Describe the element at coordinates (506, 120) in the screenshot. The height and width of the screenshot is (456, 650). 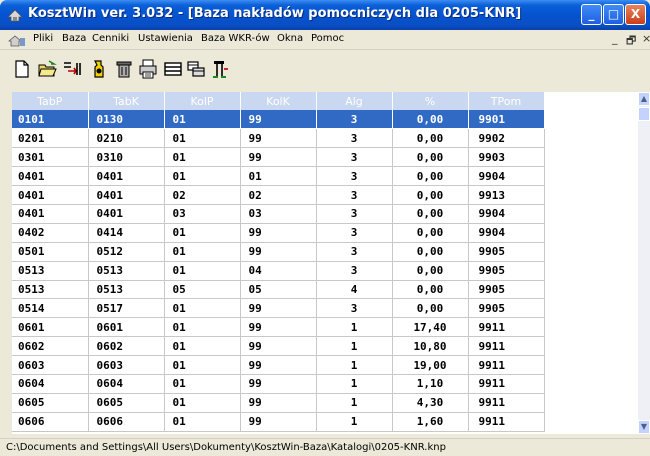
I see `table-cell: 9901` at that location.